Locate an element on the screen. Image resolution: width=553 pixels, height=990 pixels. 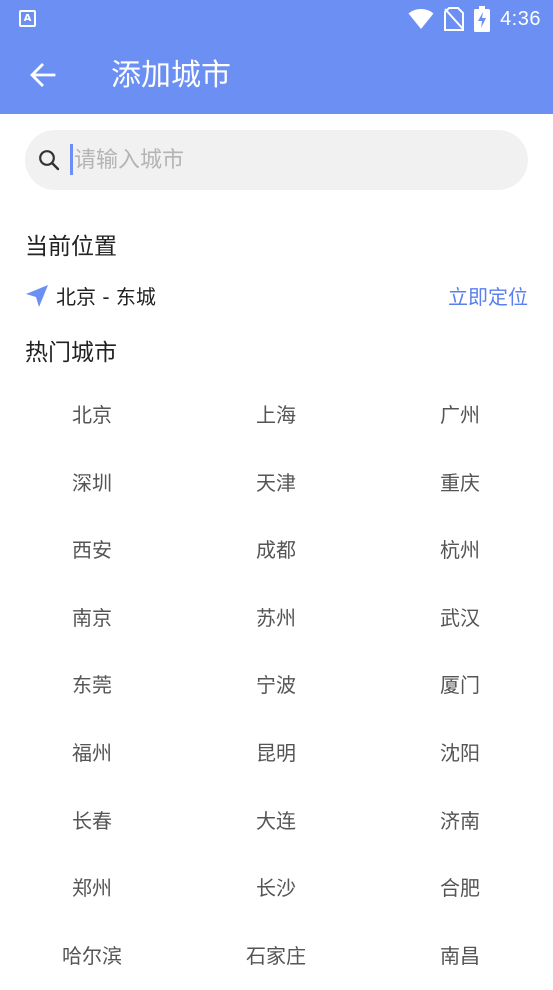
app-bar: A 4:36 添加城市 is located at coordinates (276, 57).